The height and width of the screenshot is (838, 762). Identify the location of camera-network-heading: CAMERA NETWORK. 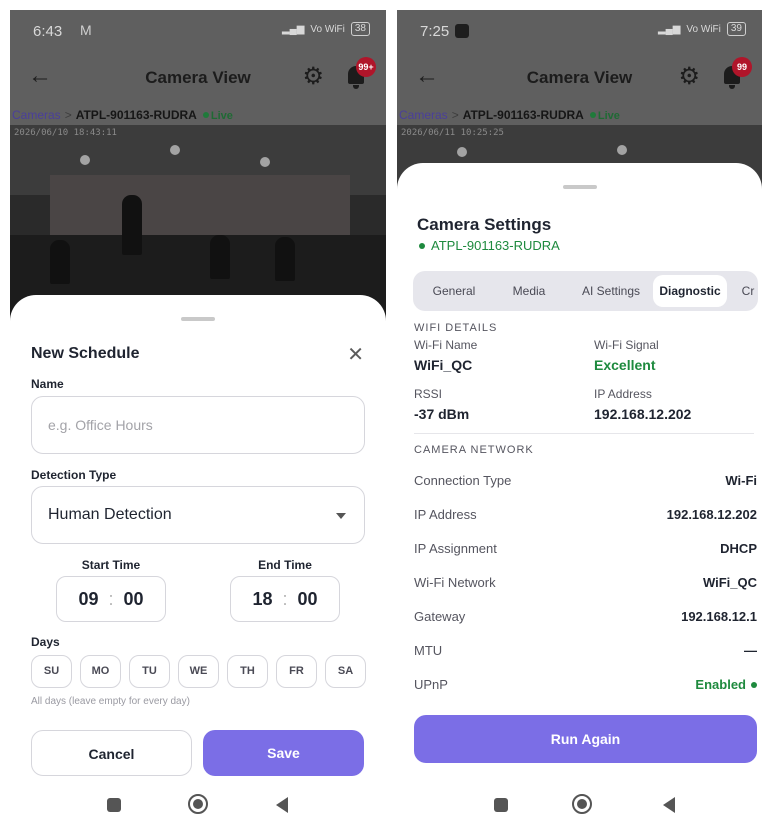
(474, 450).